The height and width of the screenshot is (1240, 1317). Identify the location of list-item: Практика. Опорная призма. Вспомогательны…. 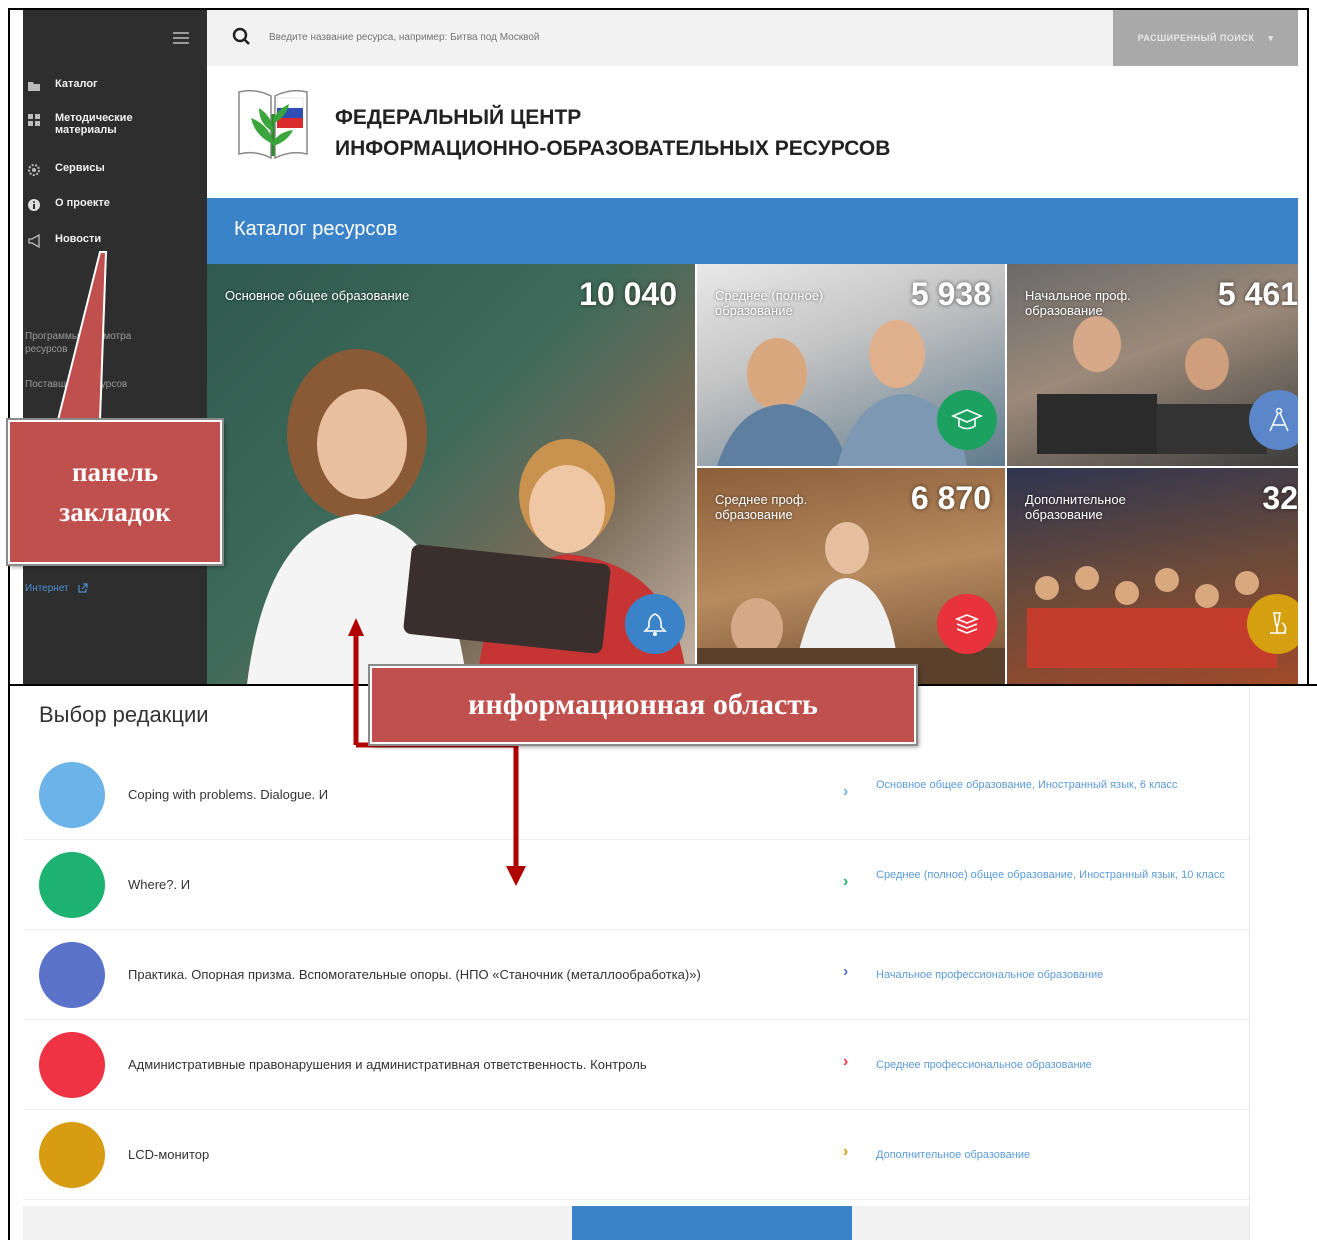
(636, 974).